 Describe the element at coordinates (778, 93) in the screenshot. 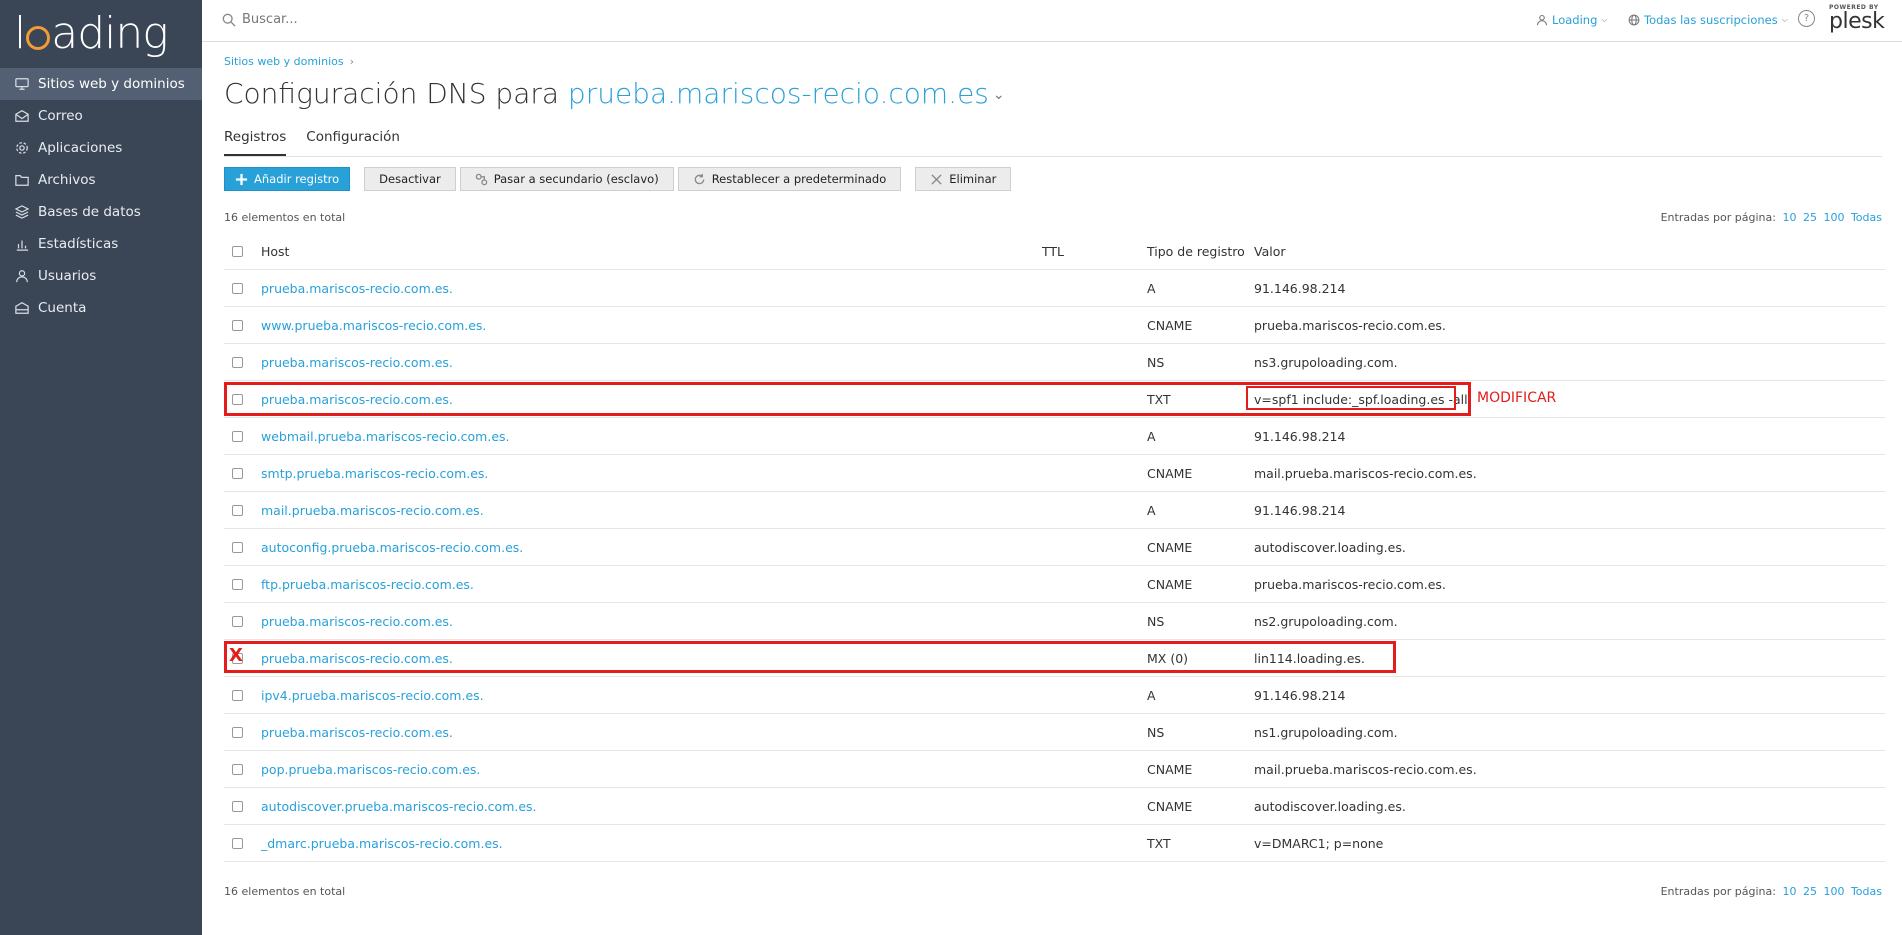

I see `domain-switcher: prueba.mariscos-recio.com.es` at that location.